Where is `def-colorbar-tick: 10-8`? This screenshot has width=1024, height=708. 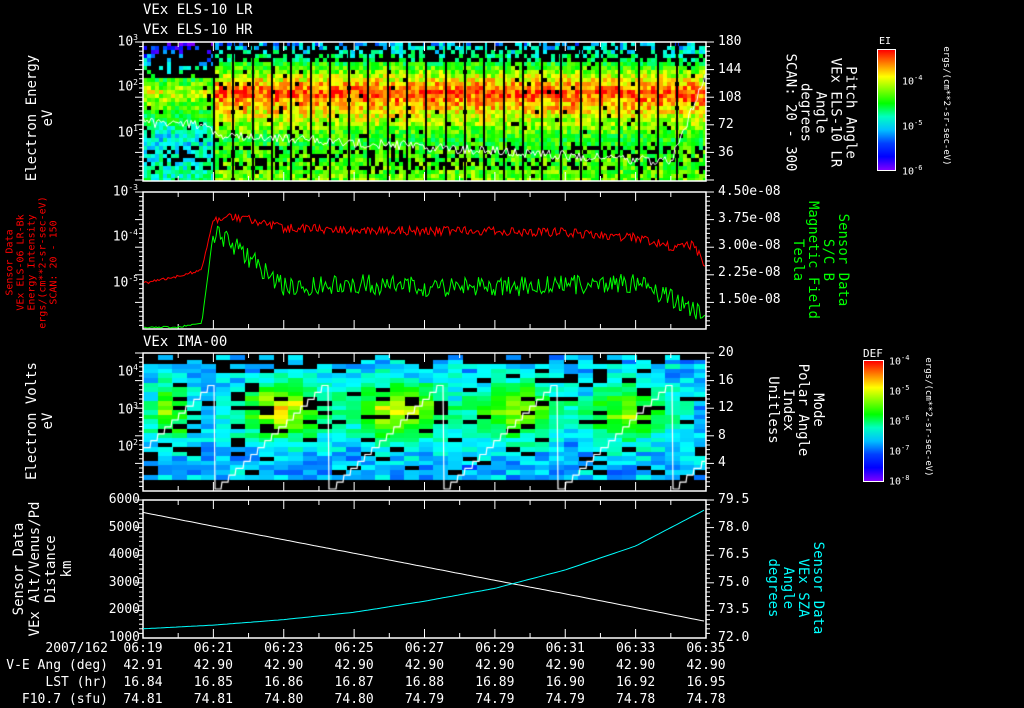
def-colorbar-tick: 10-8 is located at coordinates (899, 480).